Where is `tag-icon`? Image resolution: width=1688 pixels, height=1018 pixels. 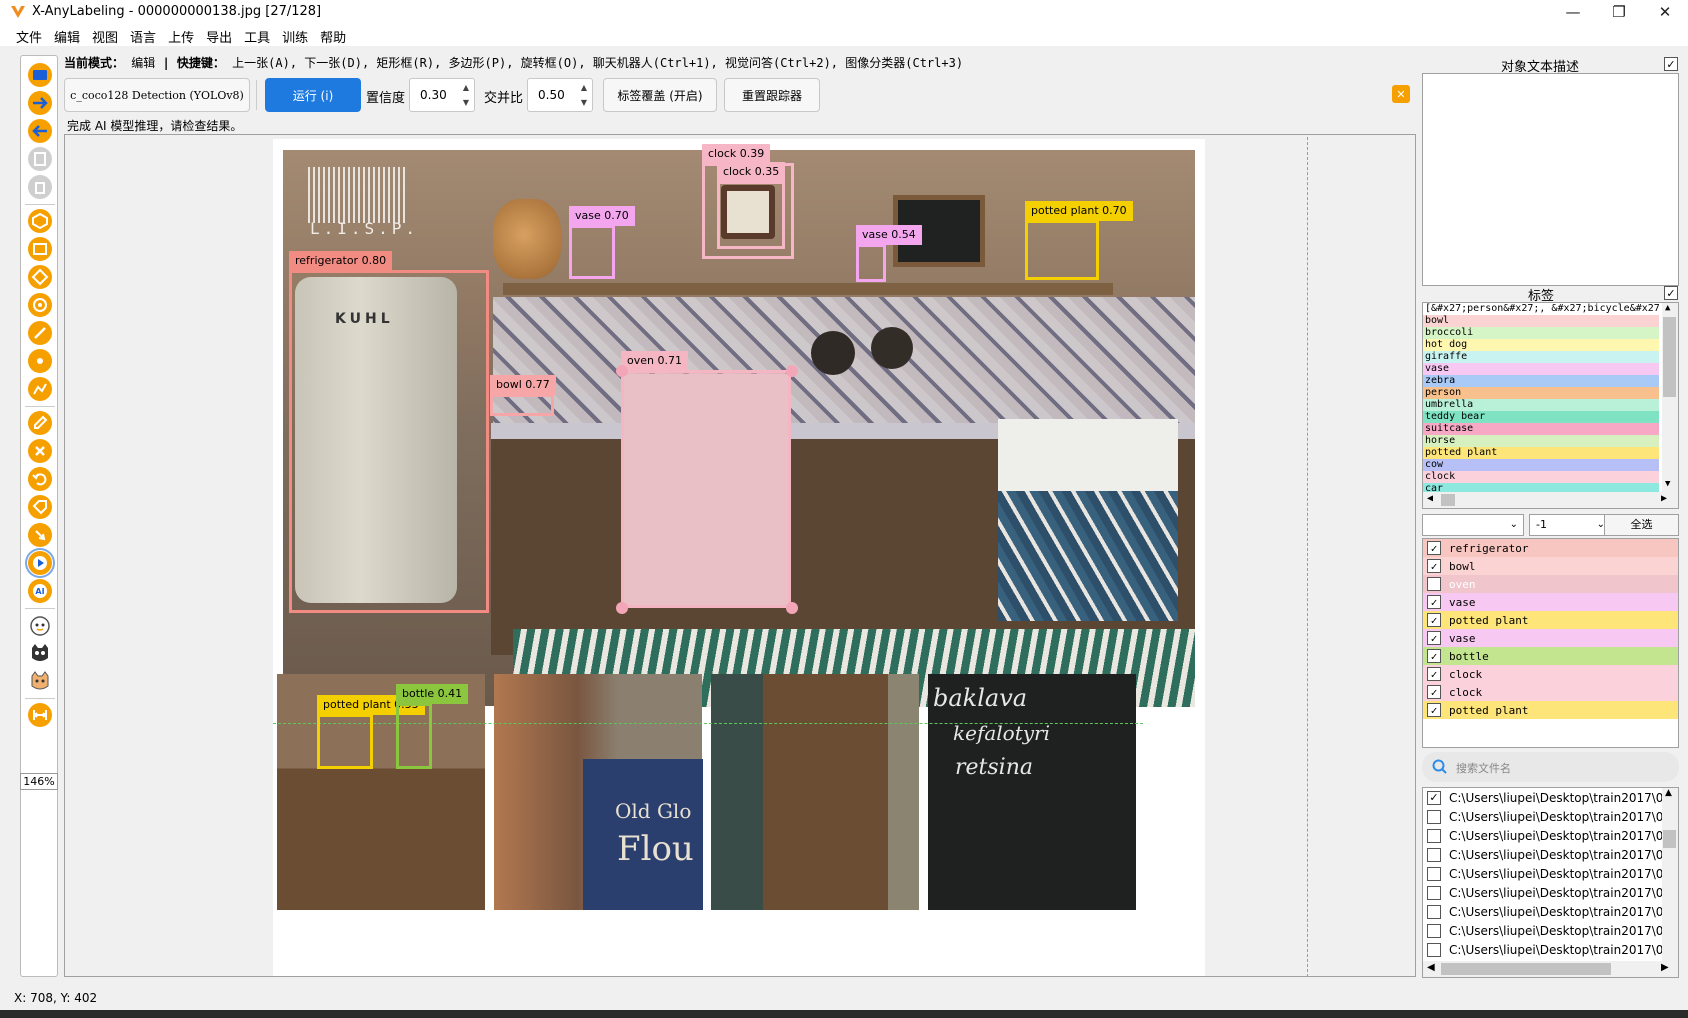
tag-icon is located at coordinates (40, 507).